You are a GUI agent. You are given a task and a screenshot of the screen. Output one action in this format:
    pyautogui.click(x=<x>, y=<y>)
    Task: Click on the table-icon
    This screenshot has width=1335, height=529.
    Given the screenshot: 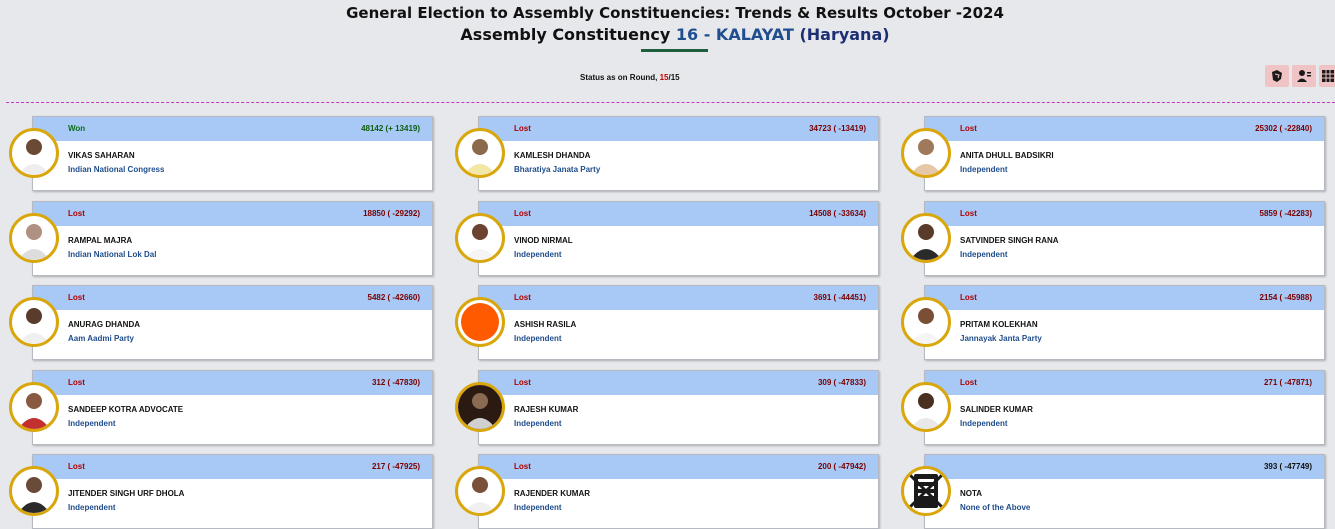 What is the action you would take?
    pyautogui.click(x=1328, y=76)
    